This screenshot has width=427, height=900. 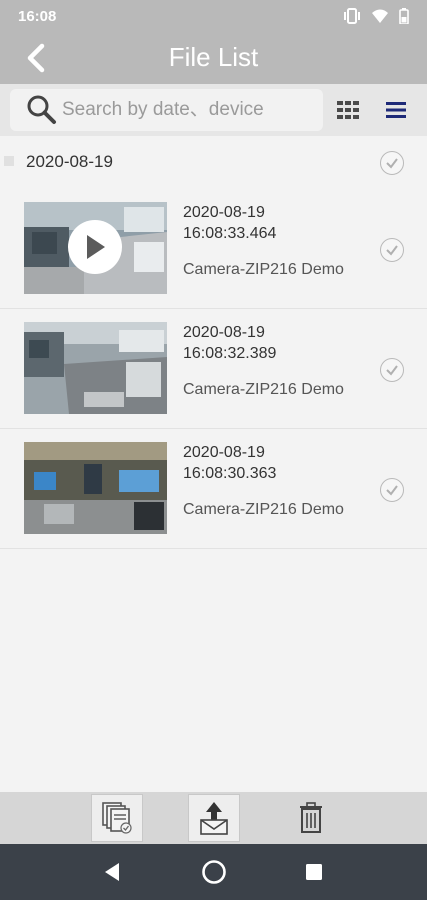 I want to click on select-all-button, so click(x=117, y=818).